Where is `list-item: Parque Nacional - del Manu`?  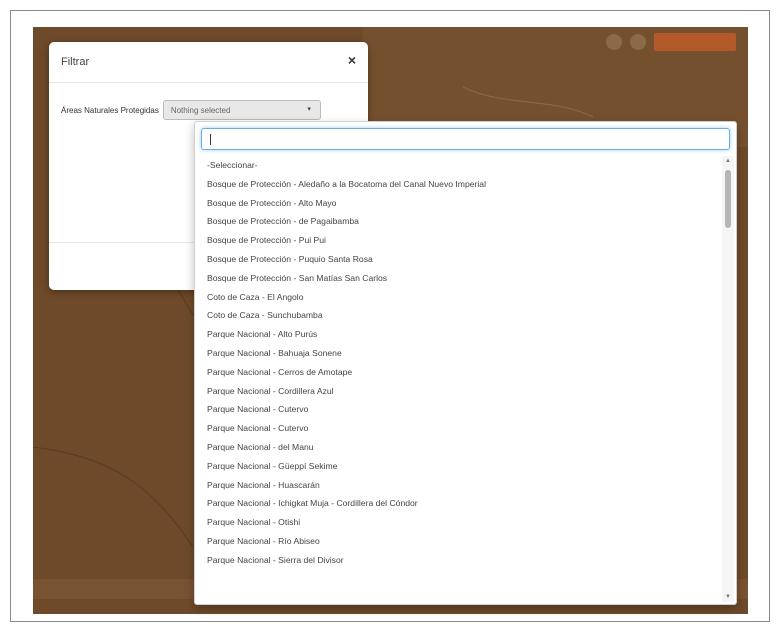 list-item: Parque Nacional - del Manu is located at coordinates (458, 447).